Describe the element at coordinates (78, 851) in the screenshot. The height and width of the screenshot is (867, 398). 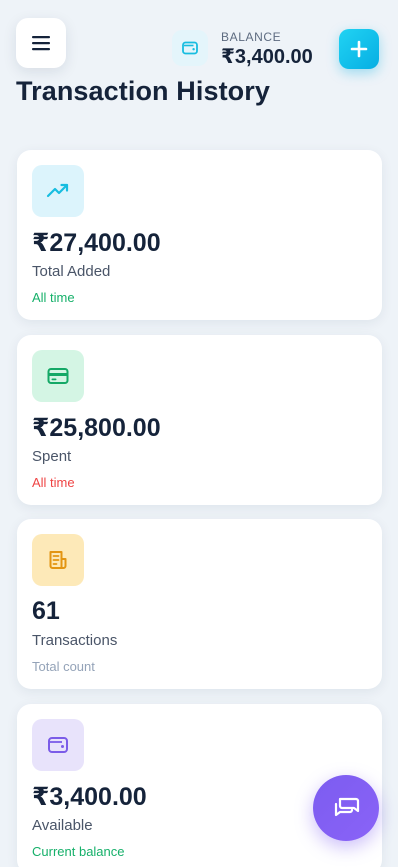
I see `available-sub: Current balance` at that location.